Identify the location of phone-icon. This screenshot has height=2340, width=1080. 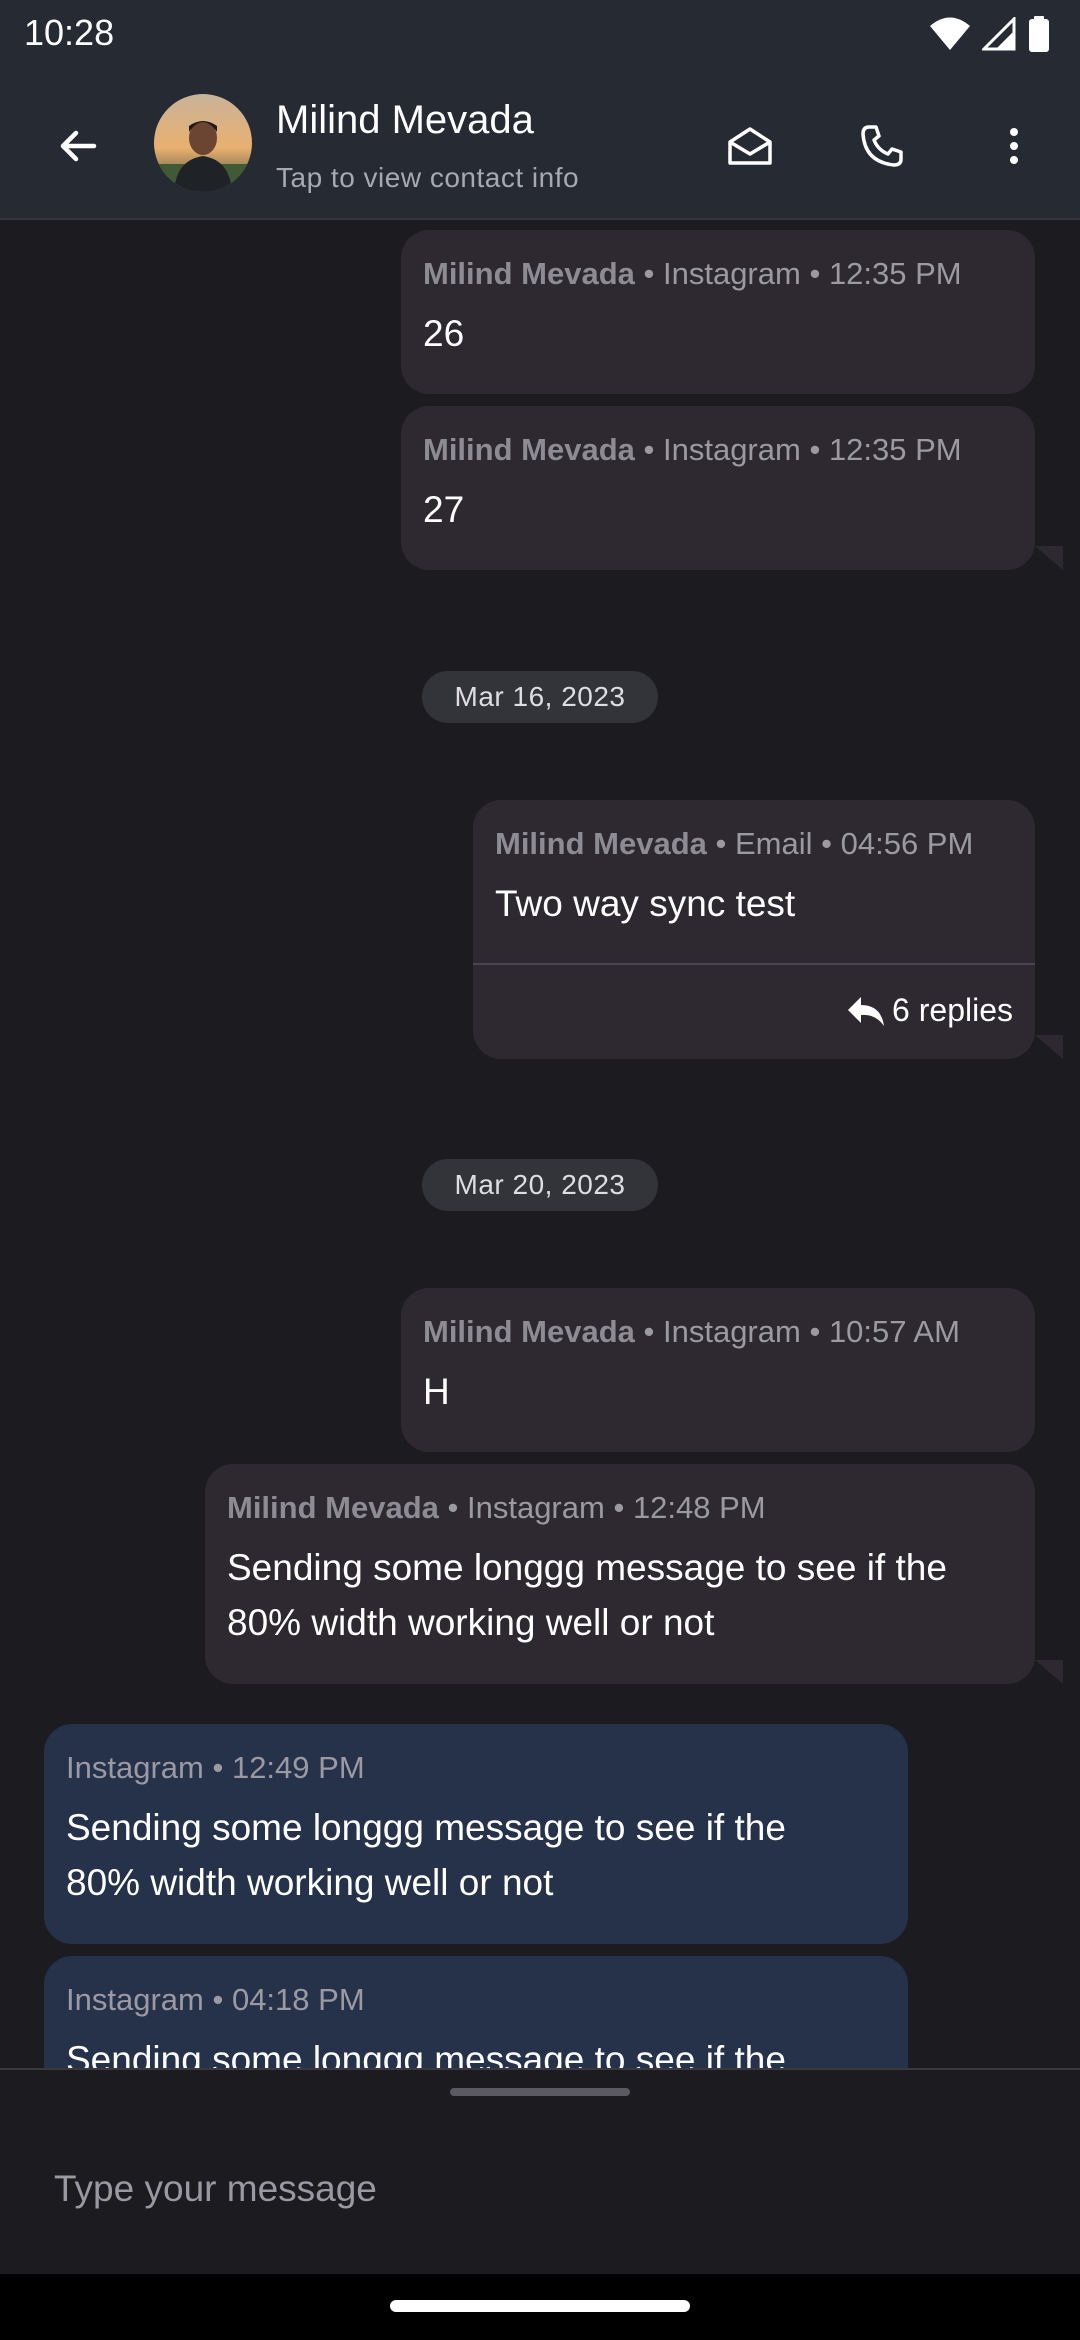
(882, 146).